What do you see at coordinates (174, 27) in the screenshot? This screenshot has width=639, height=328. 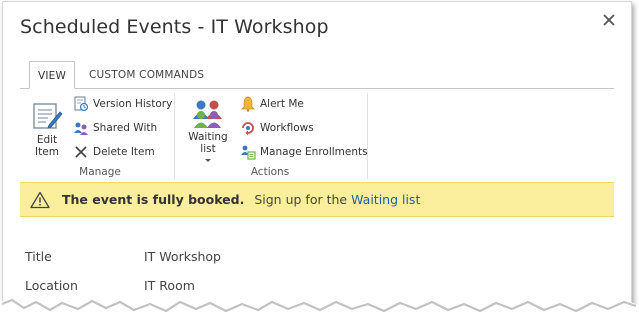 I see `dialog-title: Scheduled Events - IT Workshop` at bounding box center [174, 27].